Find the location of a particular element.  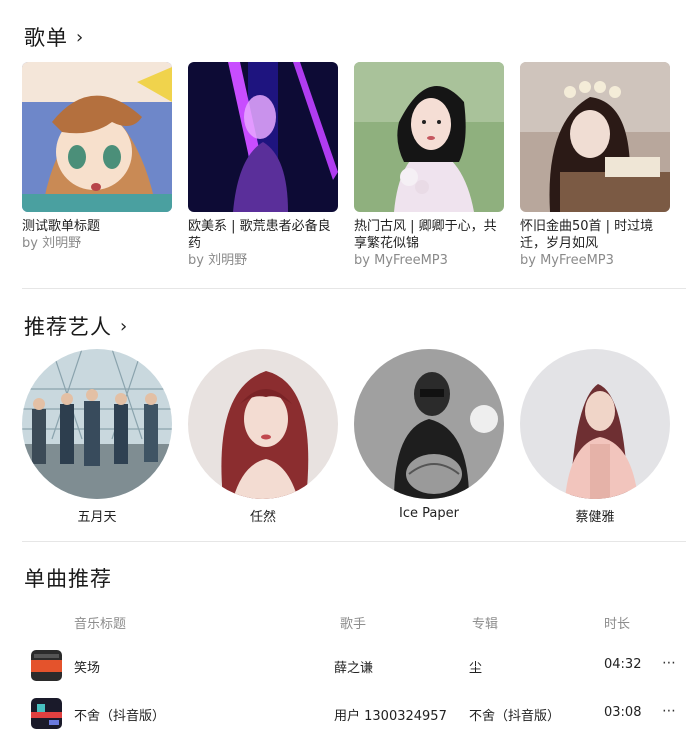

artist-card: 蔡健雅 is located at coordinates (595, 437).